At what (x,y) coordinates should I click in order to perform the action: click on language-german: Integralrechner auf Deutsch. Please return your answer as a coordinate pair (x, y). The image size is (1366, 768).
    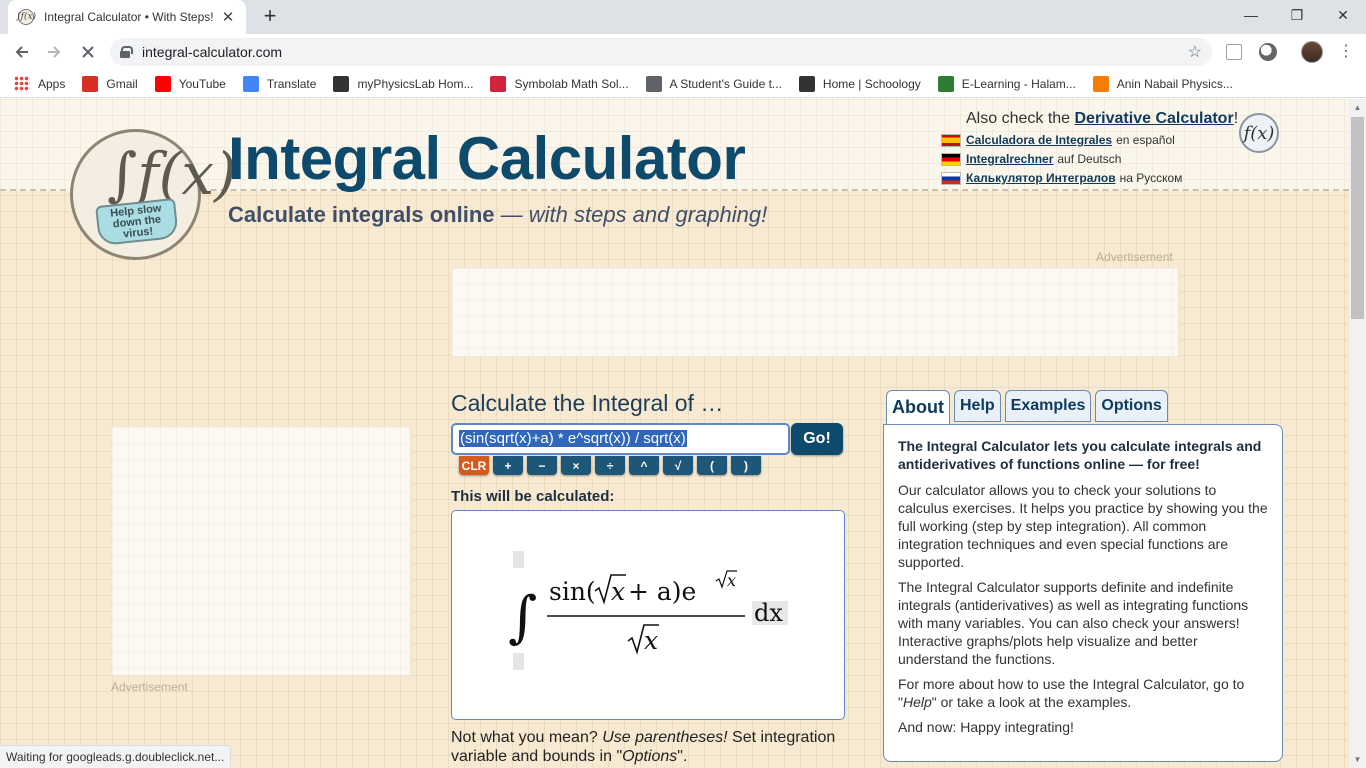
    Looking at the image, I should click on (1031, 159).